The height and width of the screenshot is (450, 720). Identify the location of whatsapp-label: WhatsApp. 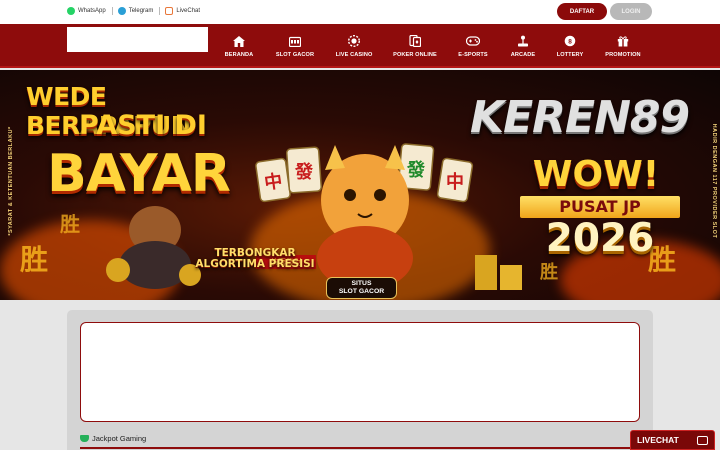
(92, 11).